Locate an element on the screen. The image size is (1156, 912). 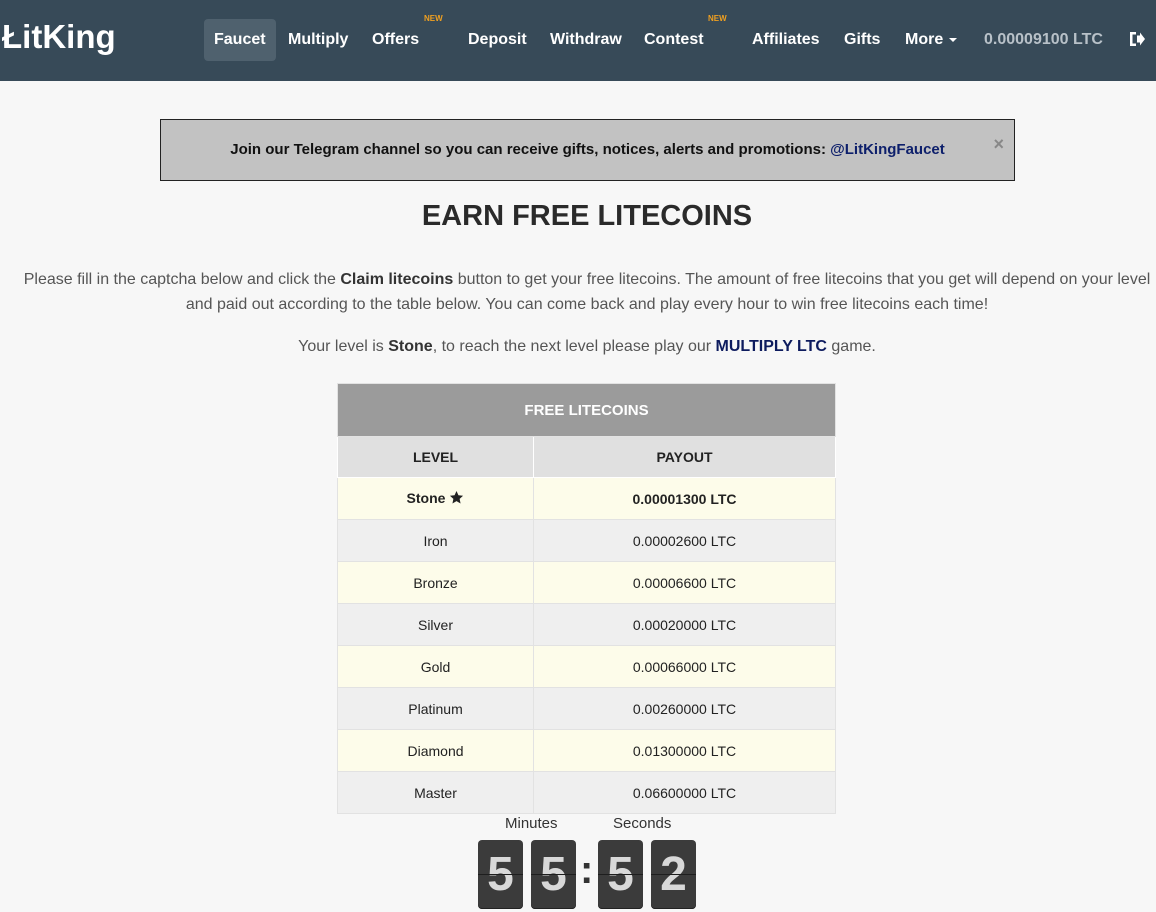
current-level: Stone is located at coordinates (410, 346).